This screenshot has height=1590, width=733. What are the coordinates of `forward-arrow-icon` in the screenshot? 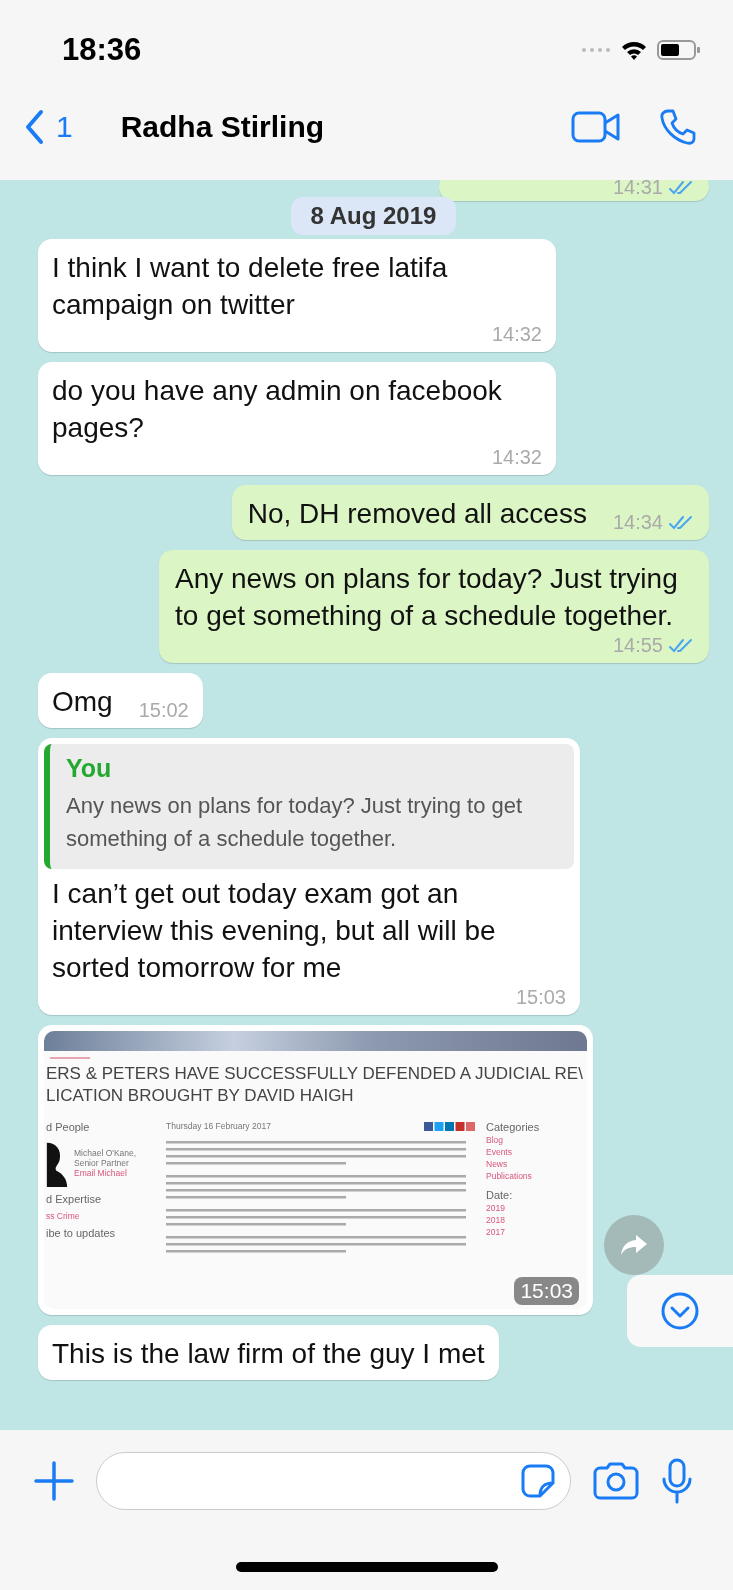 It's located at (634, 1245).